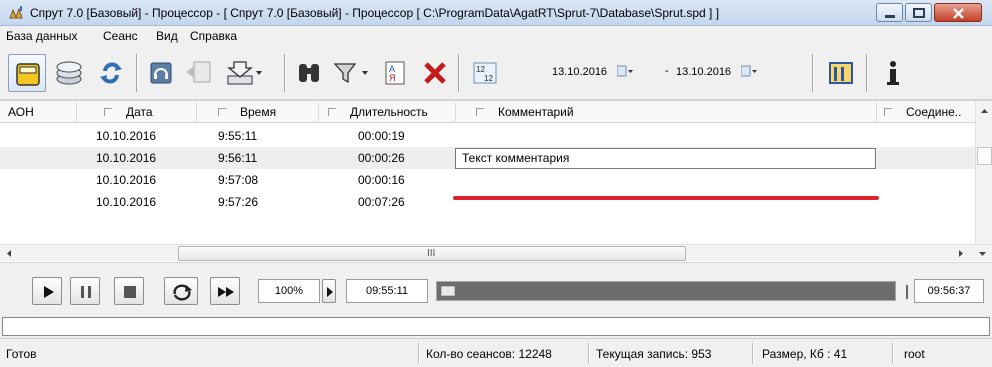  Describe the element at coordinates (536, 112) in the screenshot. I see `column-header-comment: Комментарий` at that location.